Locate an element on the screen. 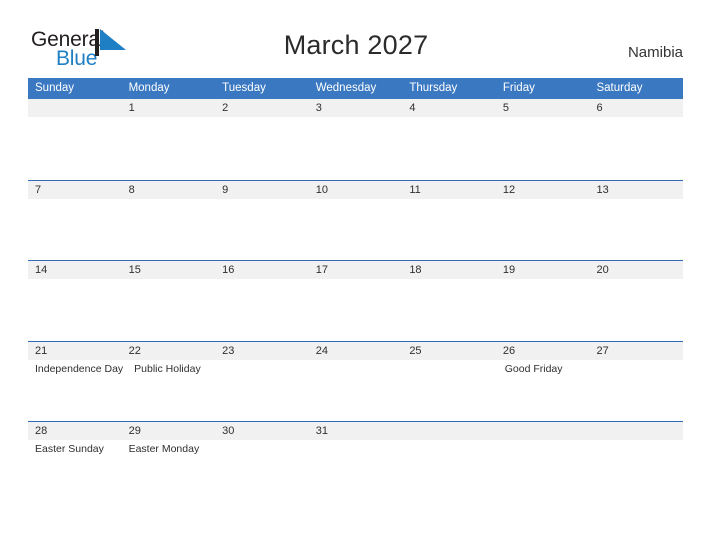 Image resolution: width=712 pixels, height=550 pixels. weekday-header-friday: Friday is located at coordinates (518, 88).